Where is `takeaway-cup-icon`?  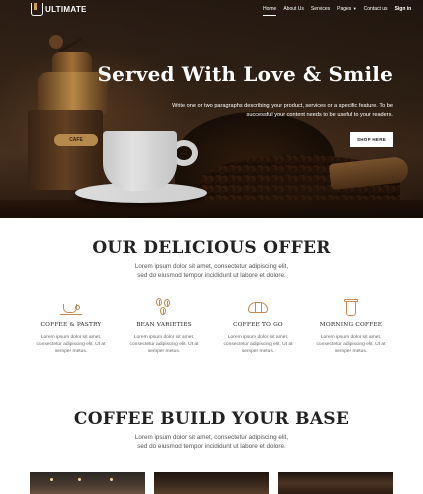 takeaway-cup-icon is located at coordinates (351, 307).